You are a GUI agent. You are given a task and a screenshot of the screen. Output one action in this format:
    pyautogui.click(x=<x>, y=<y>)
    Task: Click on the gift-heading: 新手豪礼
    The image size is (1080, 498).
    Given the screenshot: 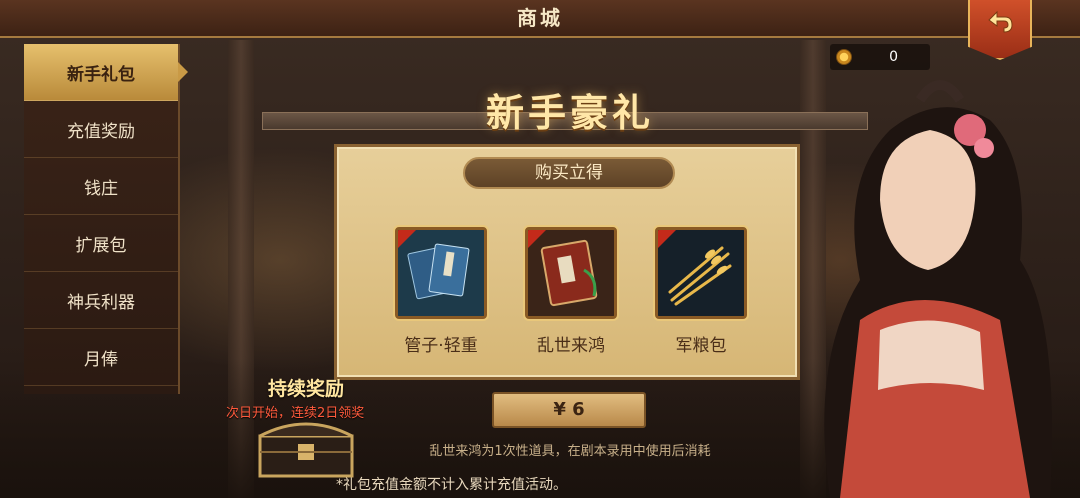 What is the action you would take?
    pyautogui.click(x=569, y=112)
    